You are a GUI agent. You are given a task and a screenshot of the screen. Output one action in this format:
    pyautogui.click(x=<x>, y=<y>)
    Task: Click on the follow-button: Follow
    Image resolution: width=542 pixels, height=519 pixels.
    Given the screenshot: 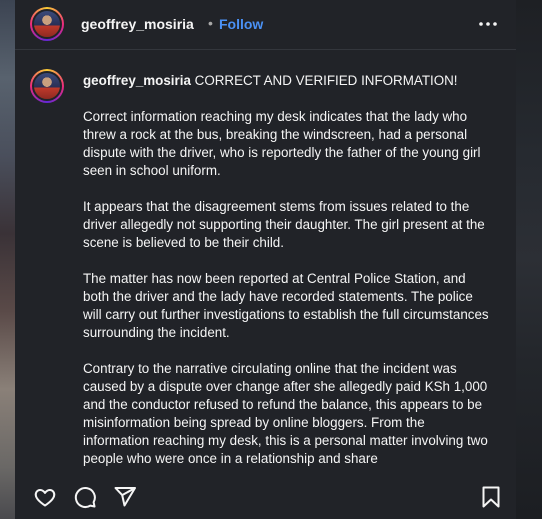 What is the action you would take?
    pyautogui.click(x=241, y=24)
    